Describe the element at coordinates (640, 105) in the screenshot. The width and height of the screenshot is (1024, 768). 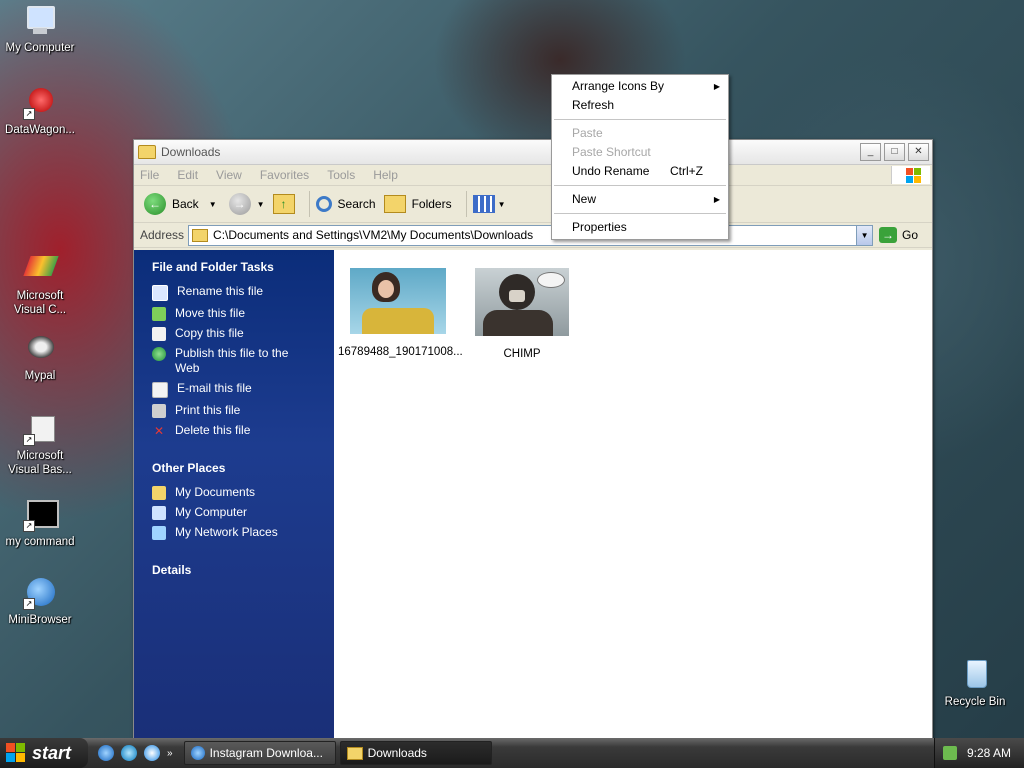
I see `menu-item-refresh: Refresh` at that location.